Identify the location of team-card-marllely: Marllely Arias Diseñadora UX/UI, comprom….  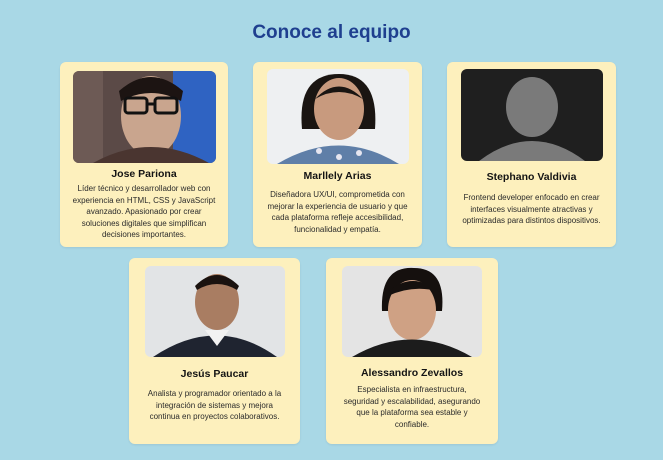
(337, 154).